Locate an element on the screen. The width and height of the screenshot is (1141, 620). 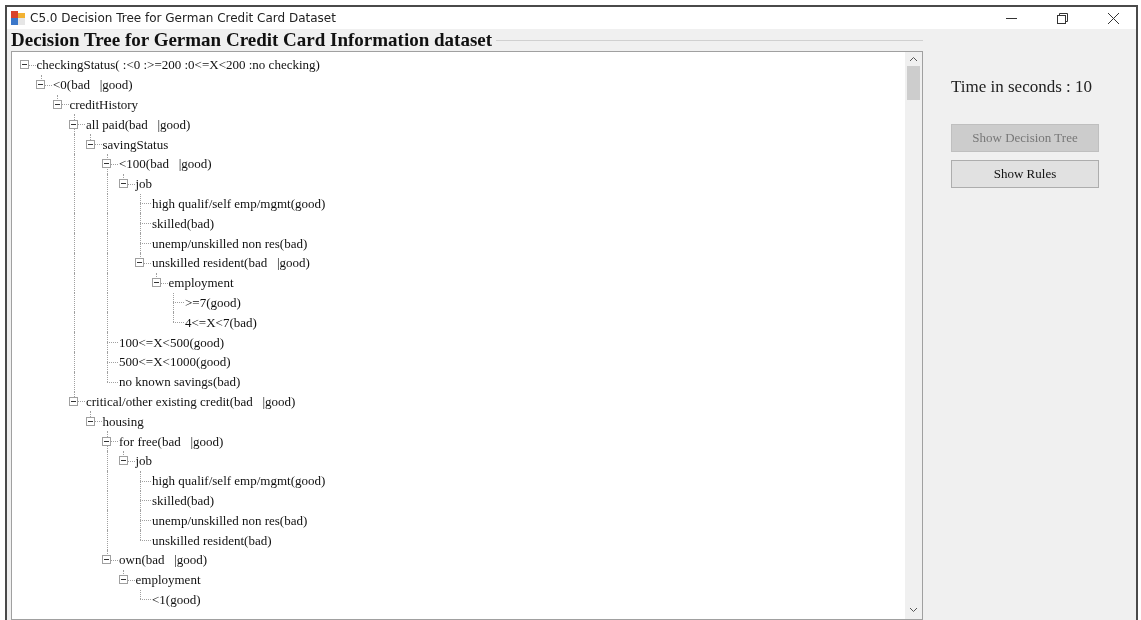
tree-node: no known savings(bad) is located at coordinates (178, 382).